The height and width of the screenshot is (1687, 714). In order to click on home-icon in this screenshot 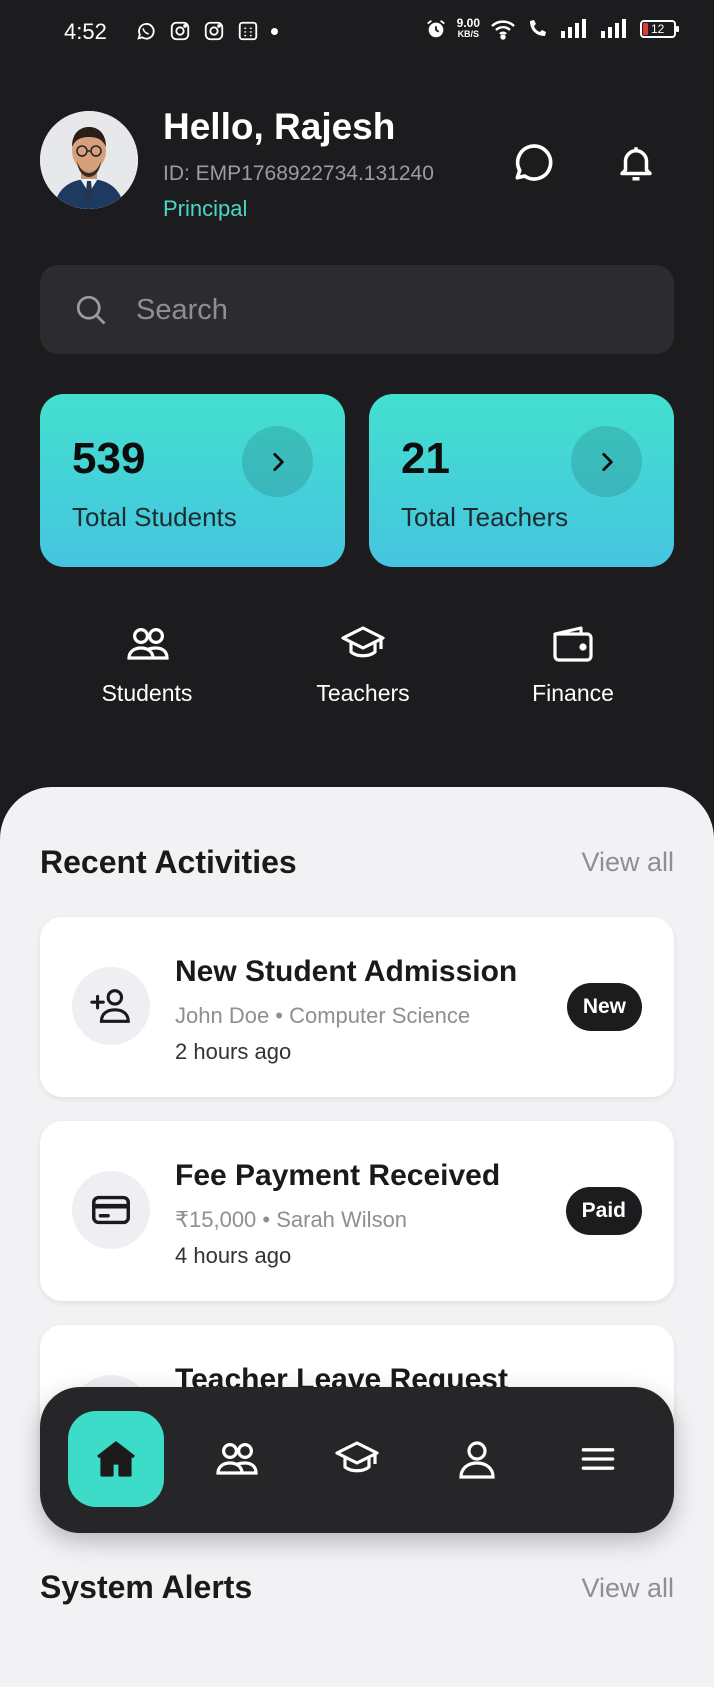, I will do `click(116, 1459)`.